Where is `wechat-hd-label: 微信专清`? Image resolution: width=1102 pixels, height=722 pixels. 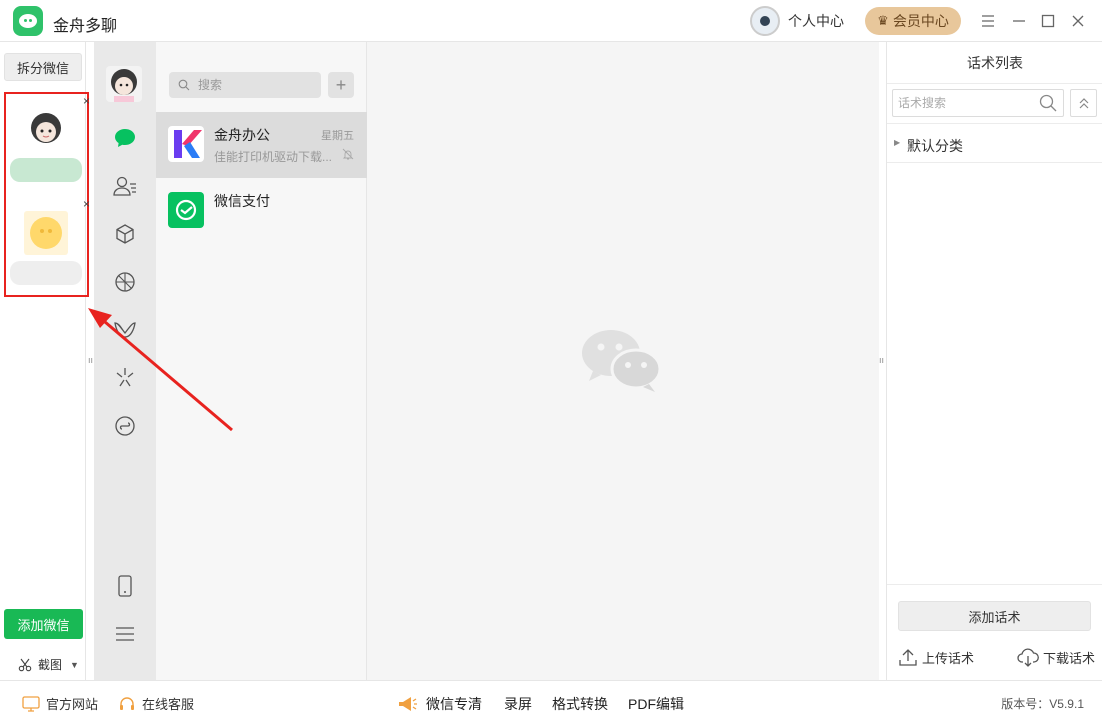 wechat-hd-label: 微信专清 is located at coordinates (454, 704).